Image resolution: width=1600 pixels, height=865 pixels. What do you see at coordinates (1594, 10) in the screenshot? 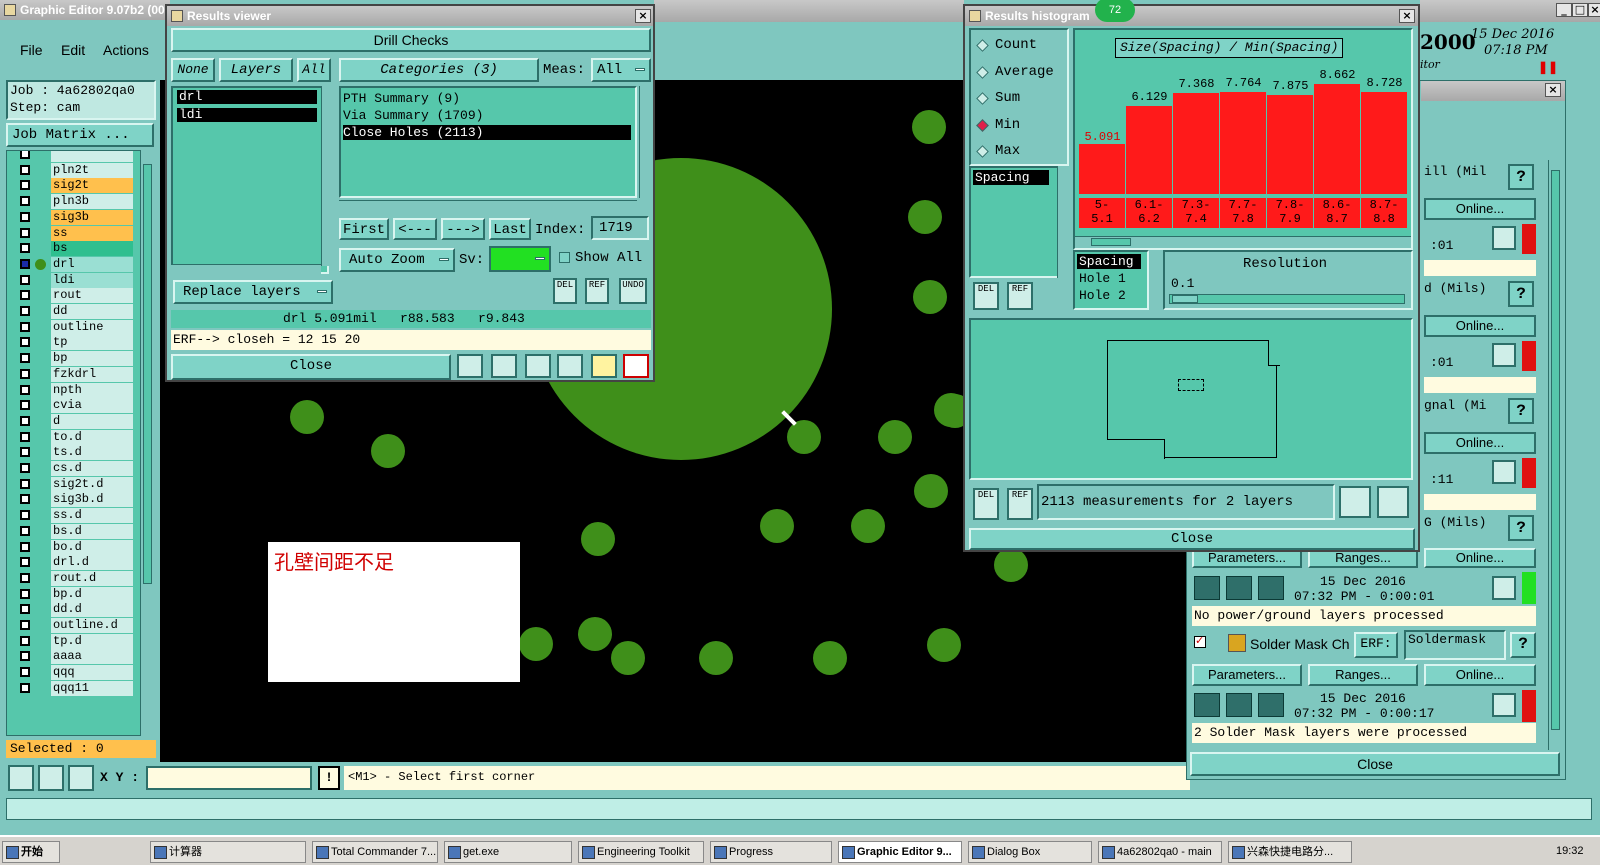
I see `close-icon: ×` at bounding box center [1594, 10].